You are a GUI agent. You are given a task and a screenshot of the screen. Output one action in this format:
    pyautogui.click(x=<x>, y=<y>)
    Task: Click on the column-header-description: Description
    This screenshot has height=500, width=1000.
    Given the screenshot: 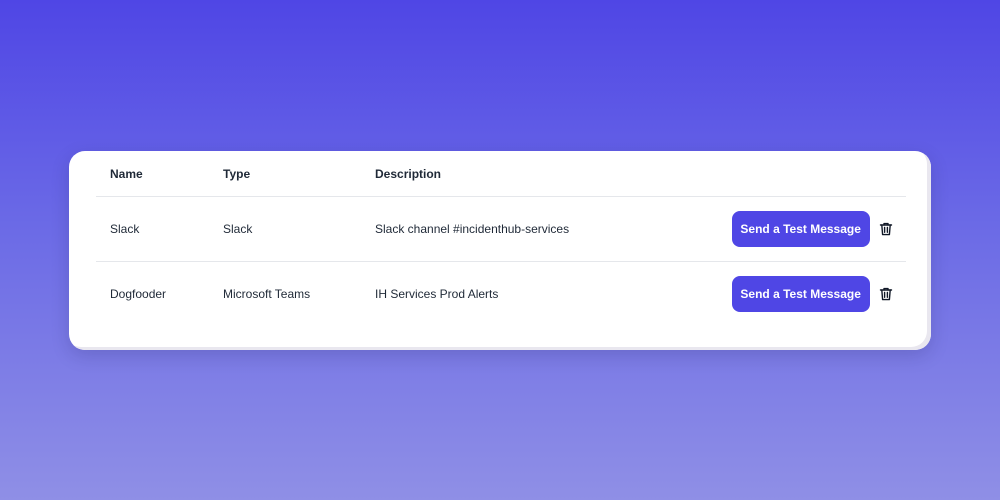 What is the action you would take?
    pyautogui.click(x=538, y=174)
    